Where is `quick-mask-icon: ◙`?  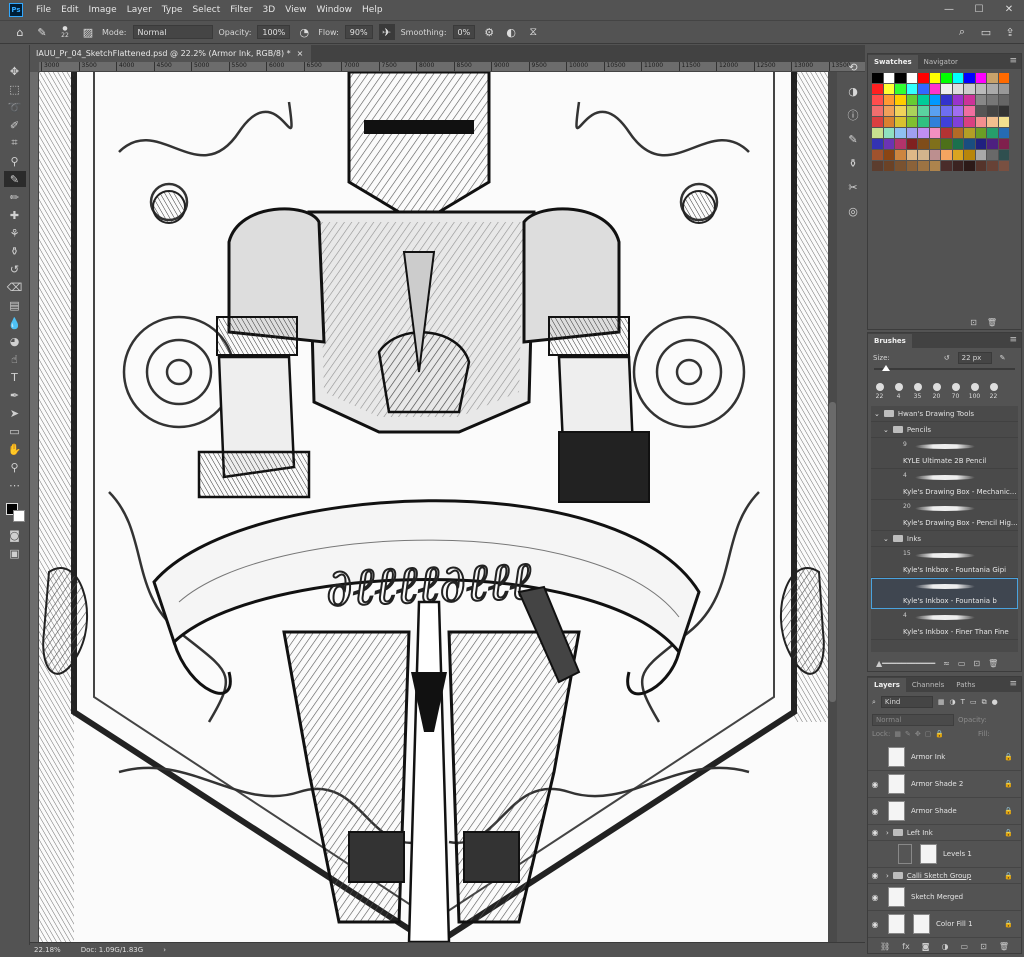 quick-mask-icon: ◙ is located at coordinates (15, 535).